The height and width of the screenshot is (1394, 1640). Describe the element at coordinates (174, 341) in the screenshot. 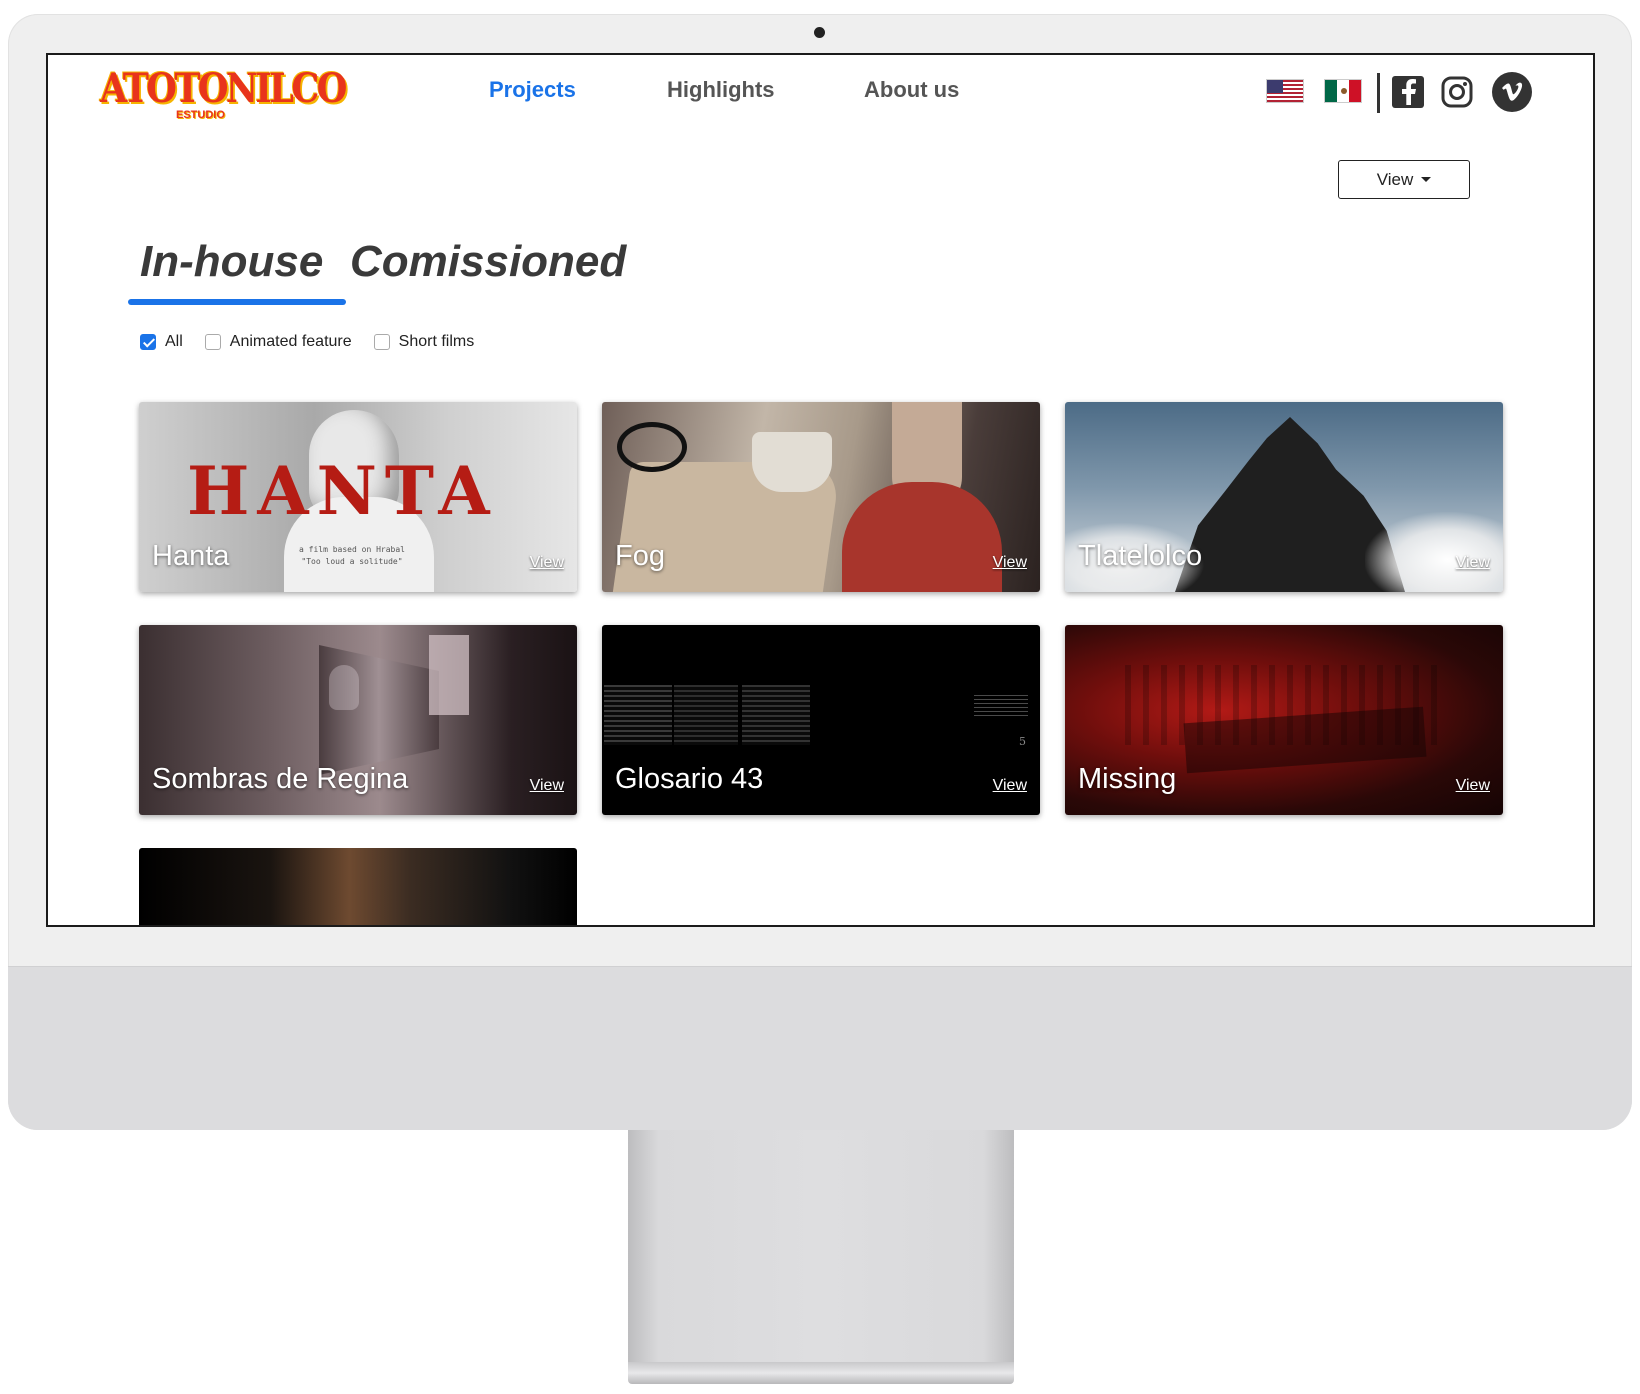

I see `filter-label: All` at that location.